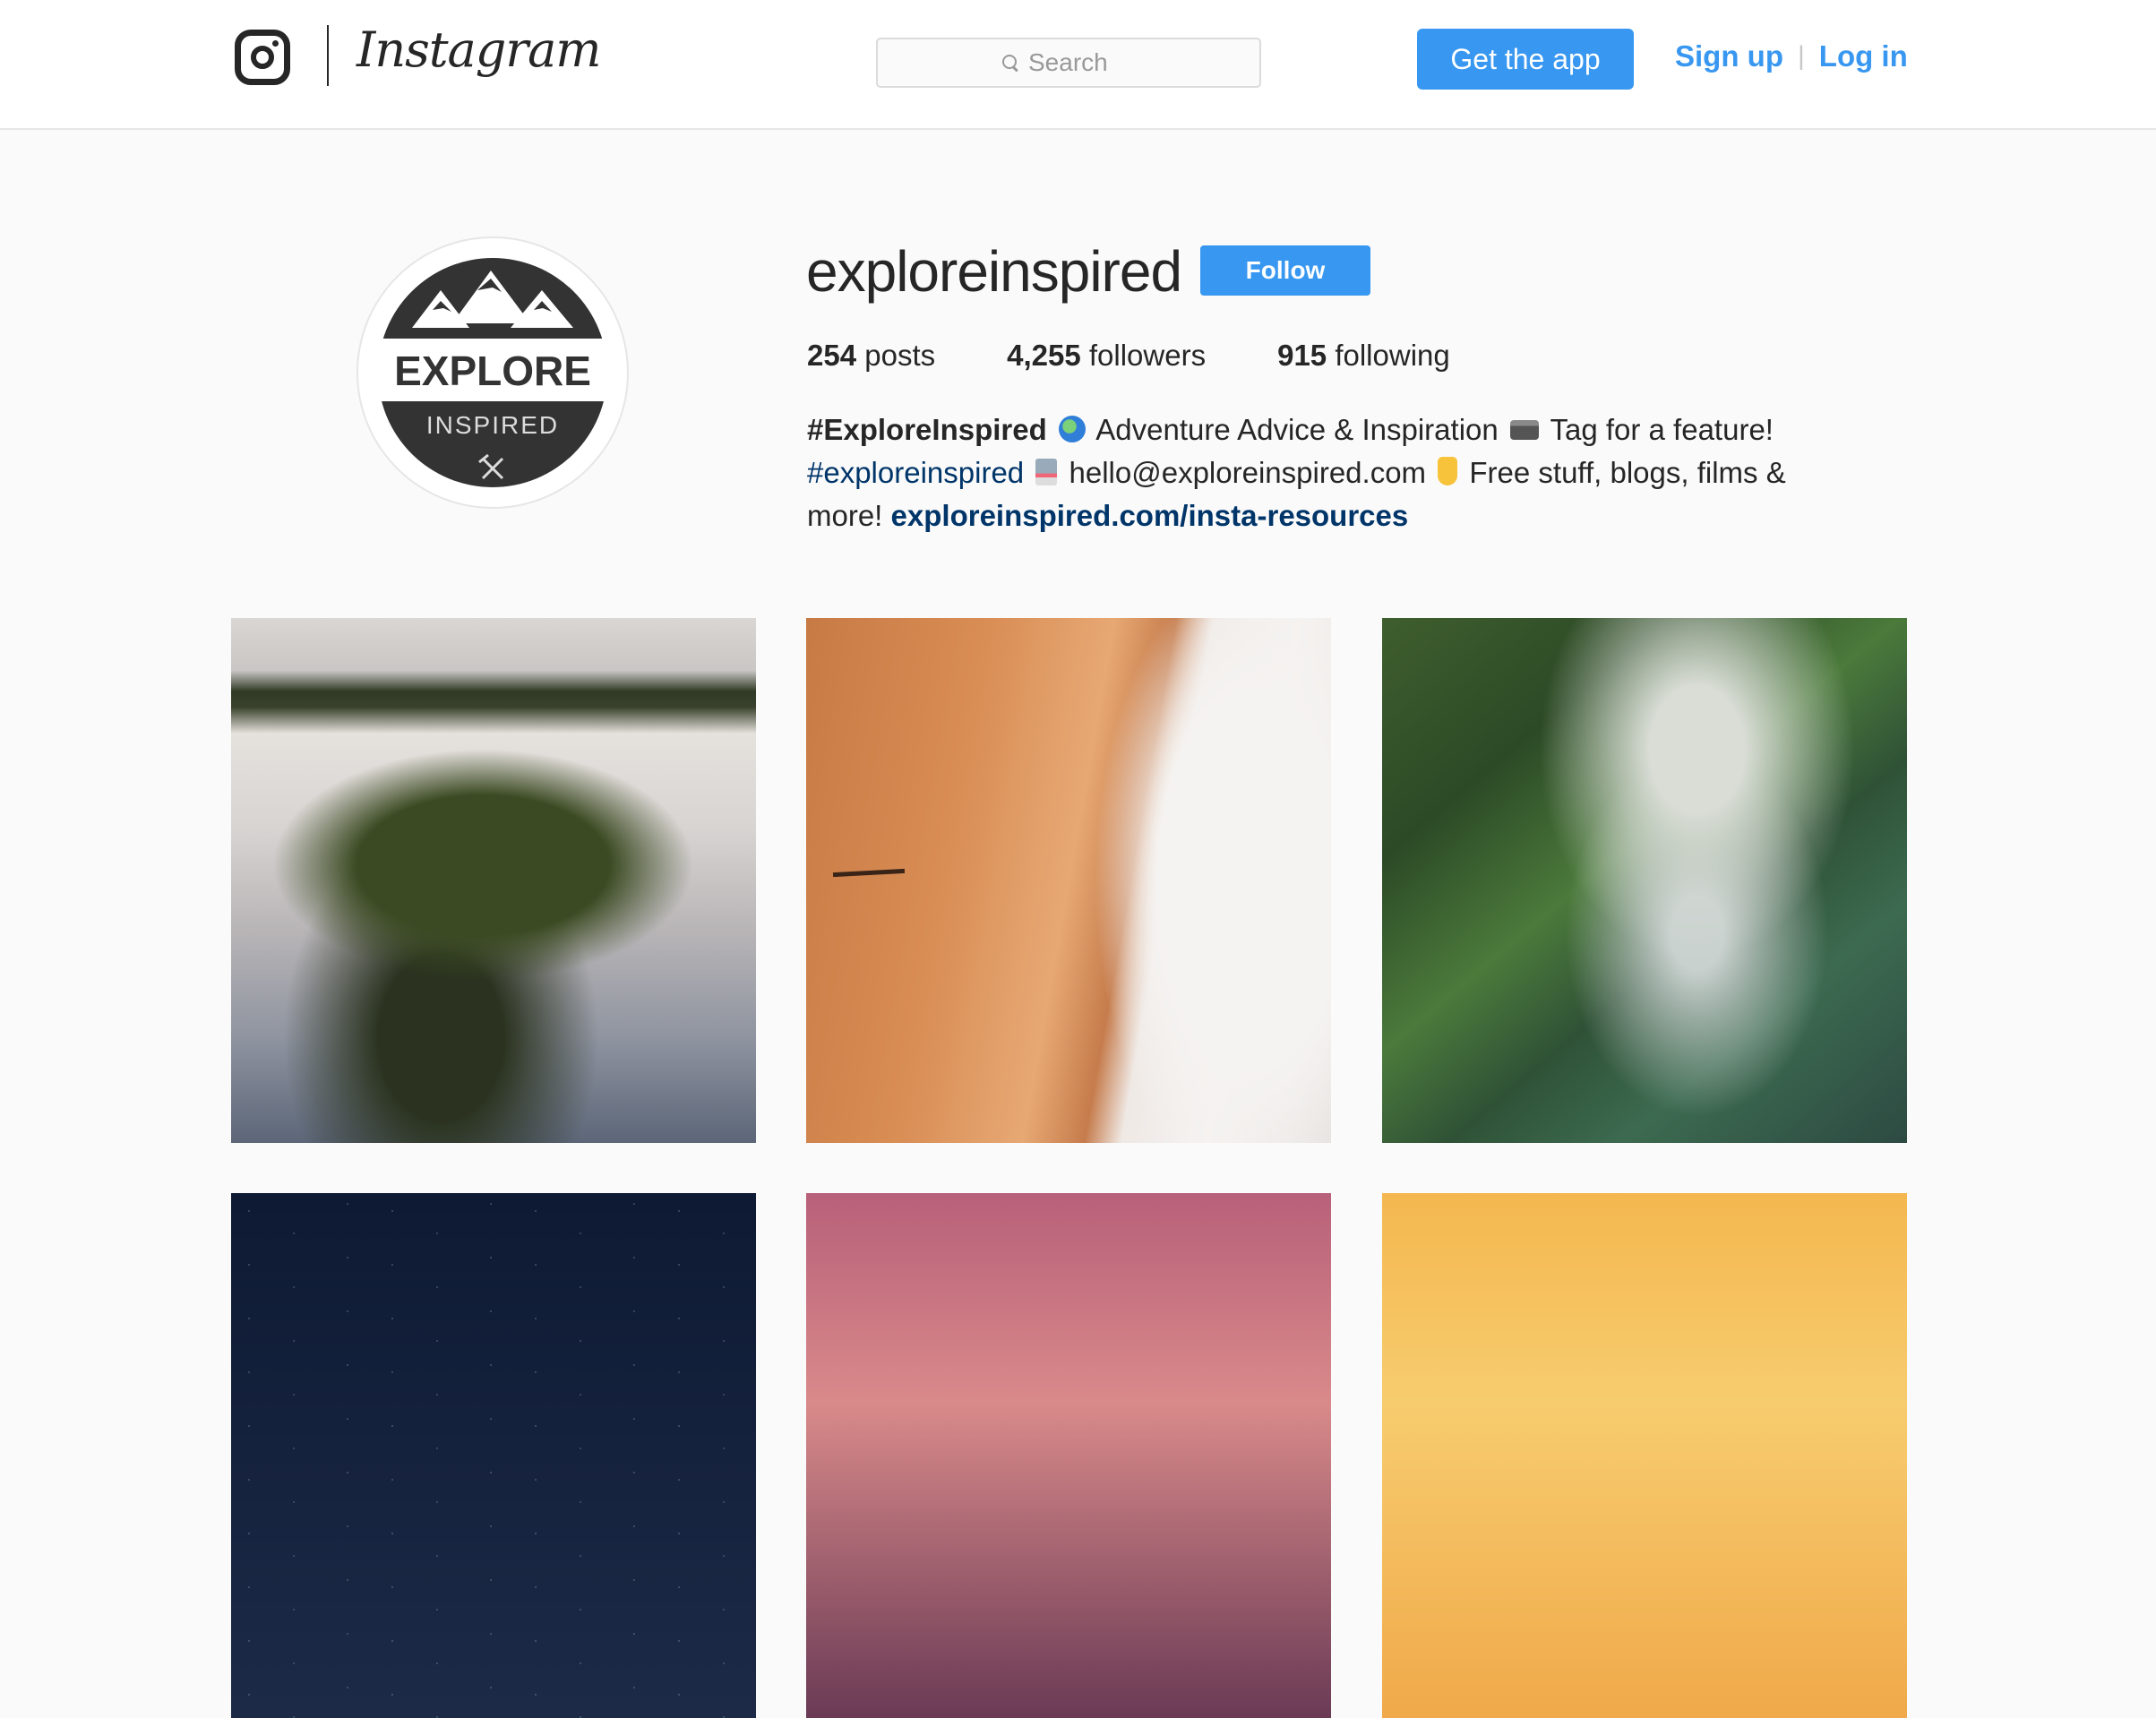  I want to click on log-in-link: Log in, so click(1863, 56).